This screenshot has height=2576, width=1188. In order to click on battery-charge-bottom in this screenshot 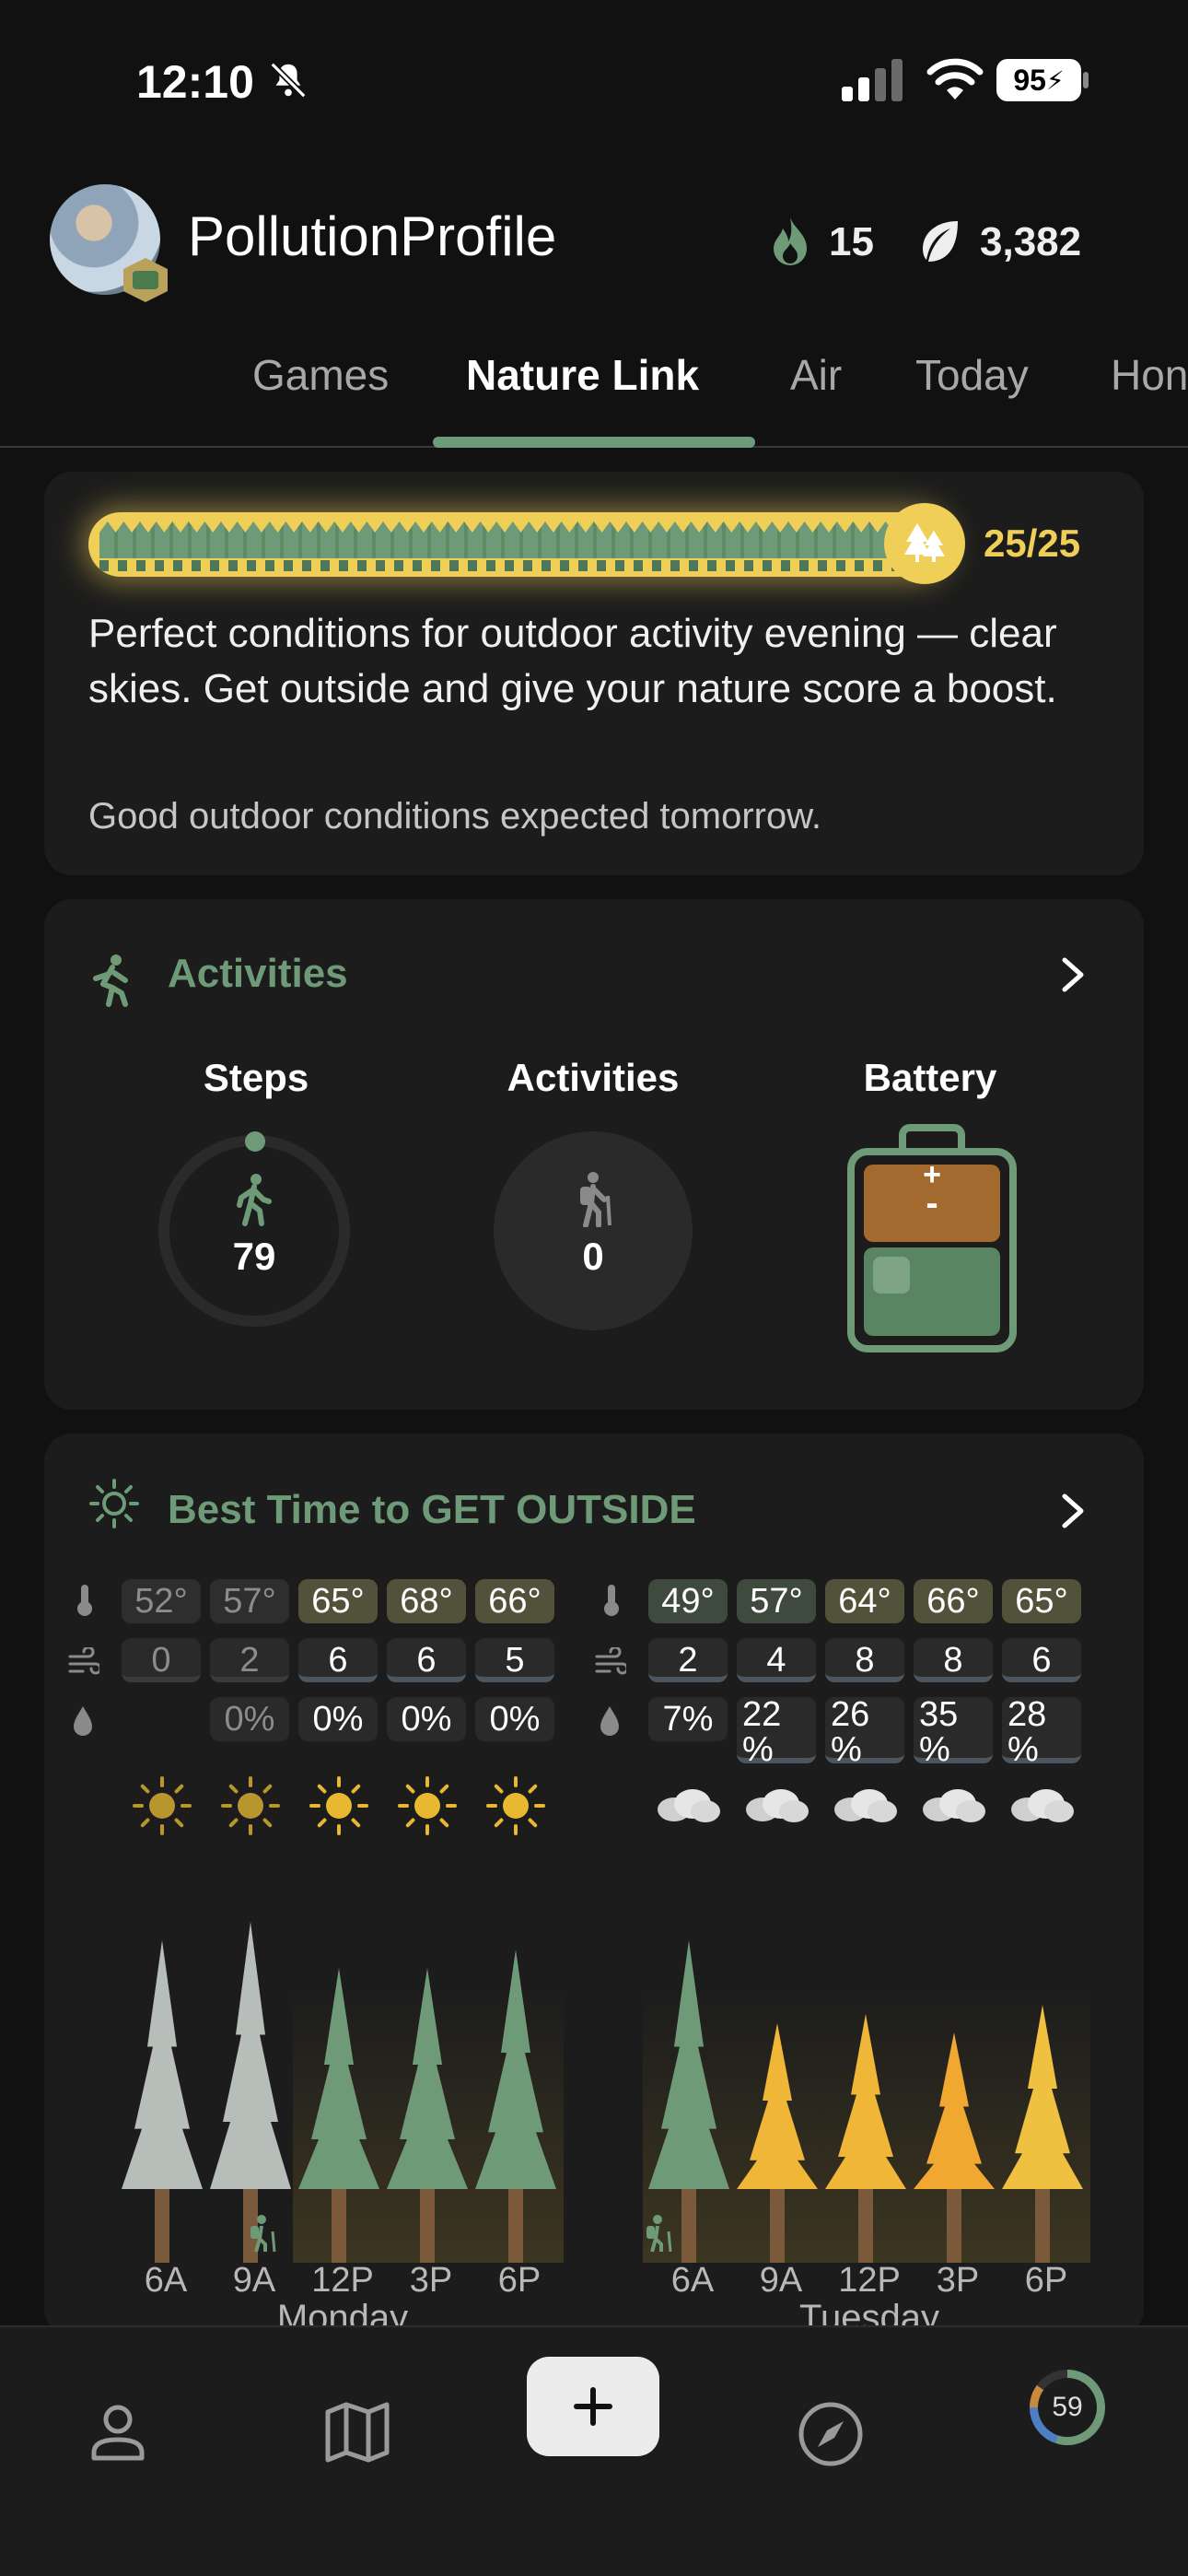, I will do `click(932, 1291)`.